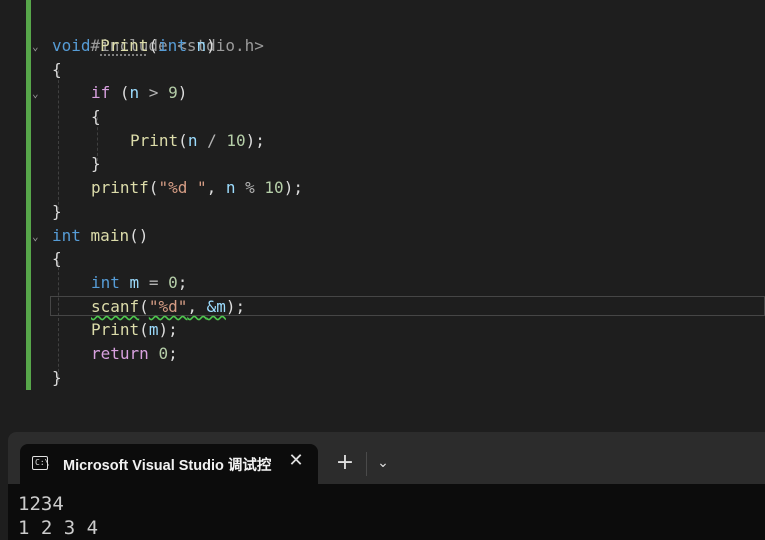 The height and width of the screenshot is (540, 765). Describe the element at coordinates (28, 195) in the screenshot. I see `change-indicator-bar` at that location.